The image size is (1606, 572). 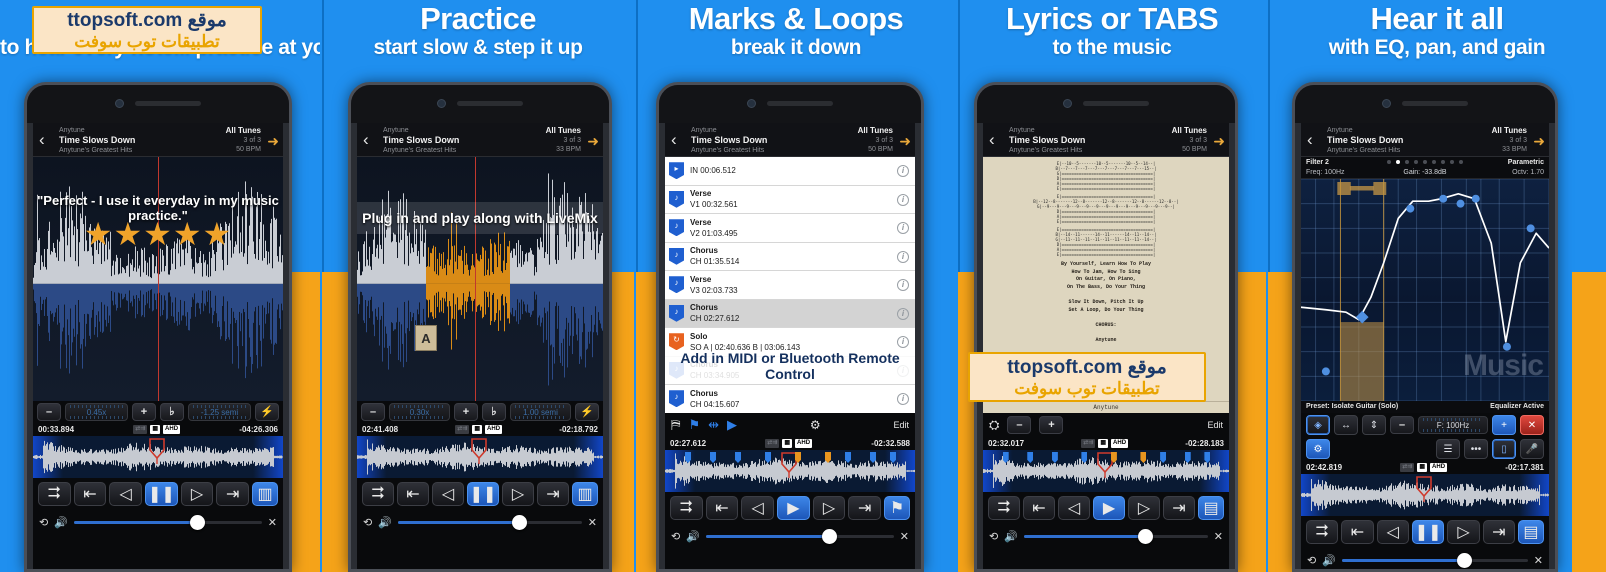 What do you see at coordinates (790, 399) in the screenshot?
I see `table-row: ♪ Chorus CH 04:15.607 i` at bounding box center [790, 399].